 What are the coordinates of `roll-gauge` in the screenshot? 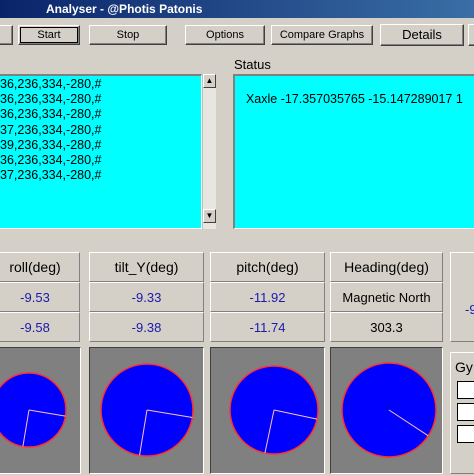 It's located at (40, 410).